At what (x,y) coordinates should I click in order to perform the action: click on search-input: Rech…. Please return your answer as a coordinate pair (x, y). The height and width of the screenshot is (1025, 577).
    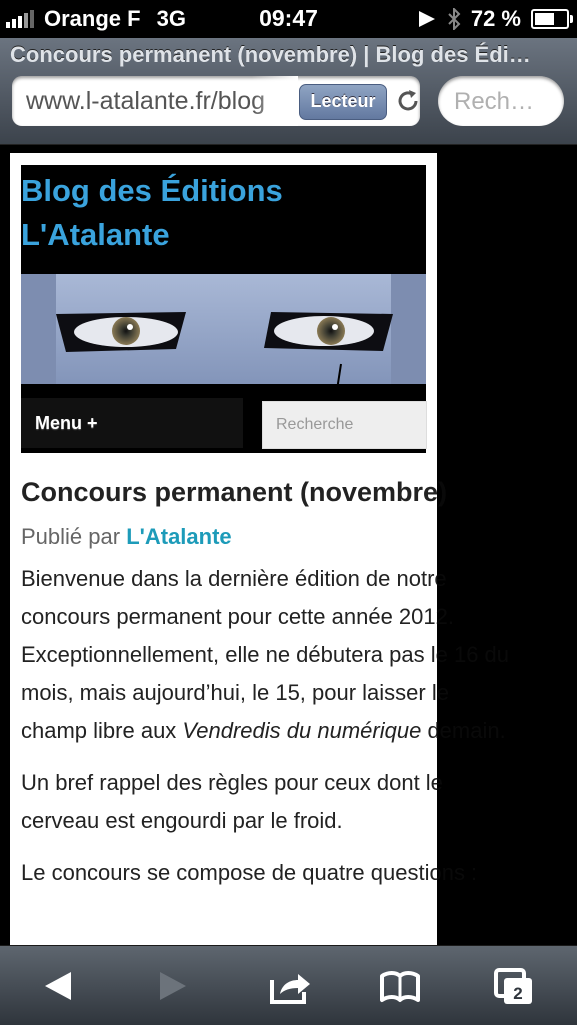
    Looking at the image, I should click on (501, 101).